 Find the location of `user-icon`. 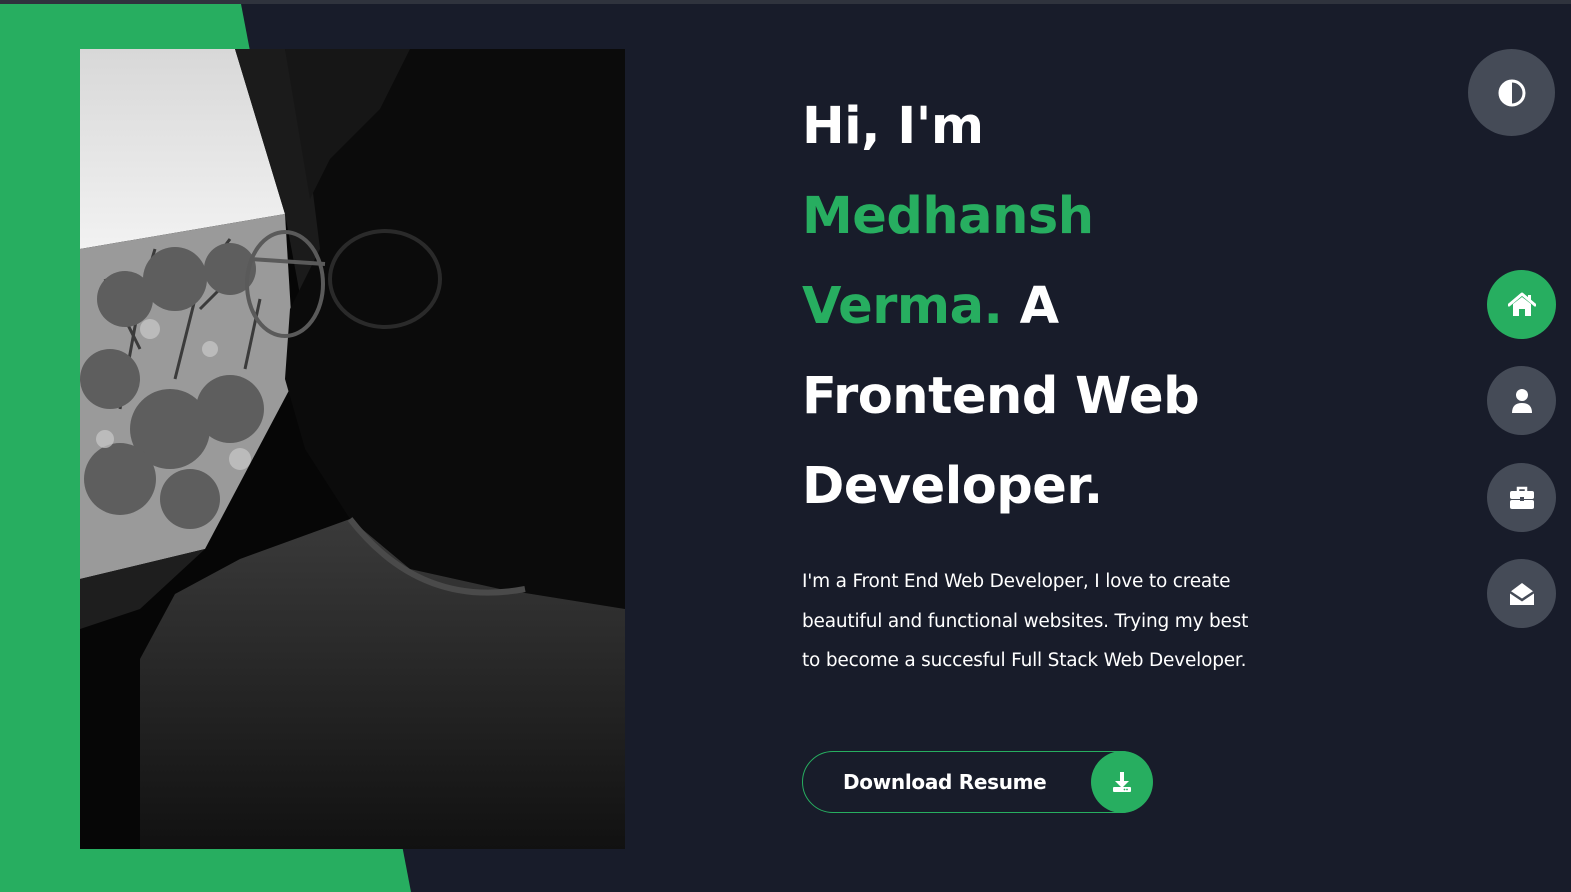

user-icon is located at coordinates (1521, 400).